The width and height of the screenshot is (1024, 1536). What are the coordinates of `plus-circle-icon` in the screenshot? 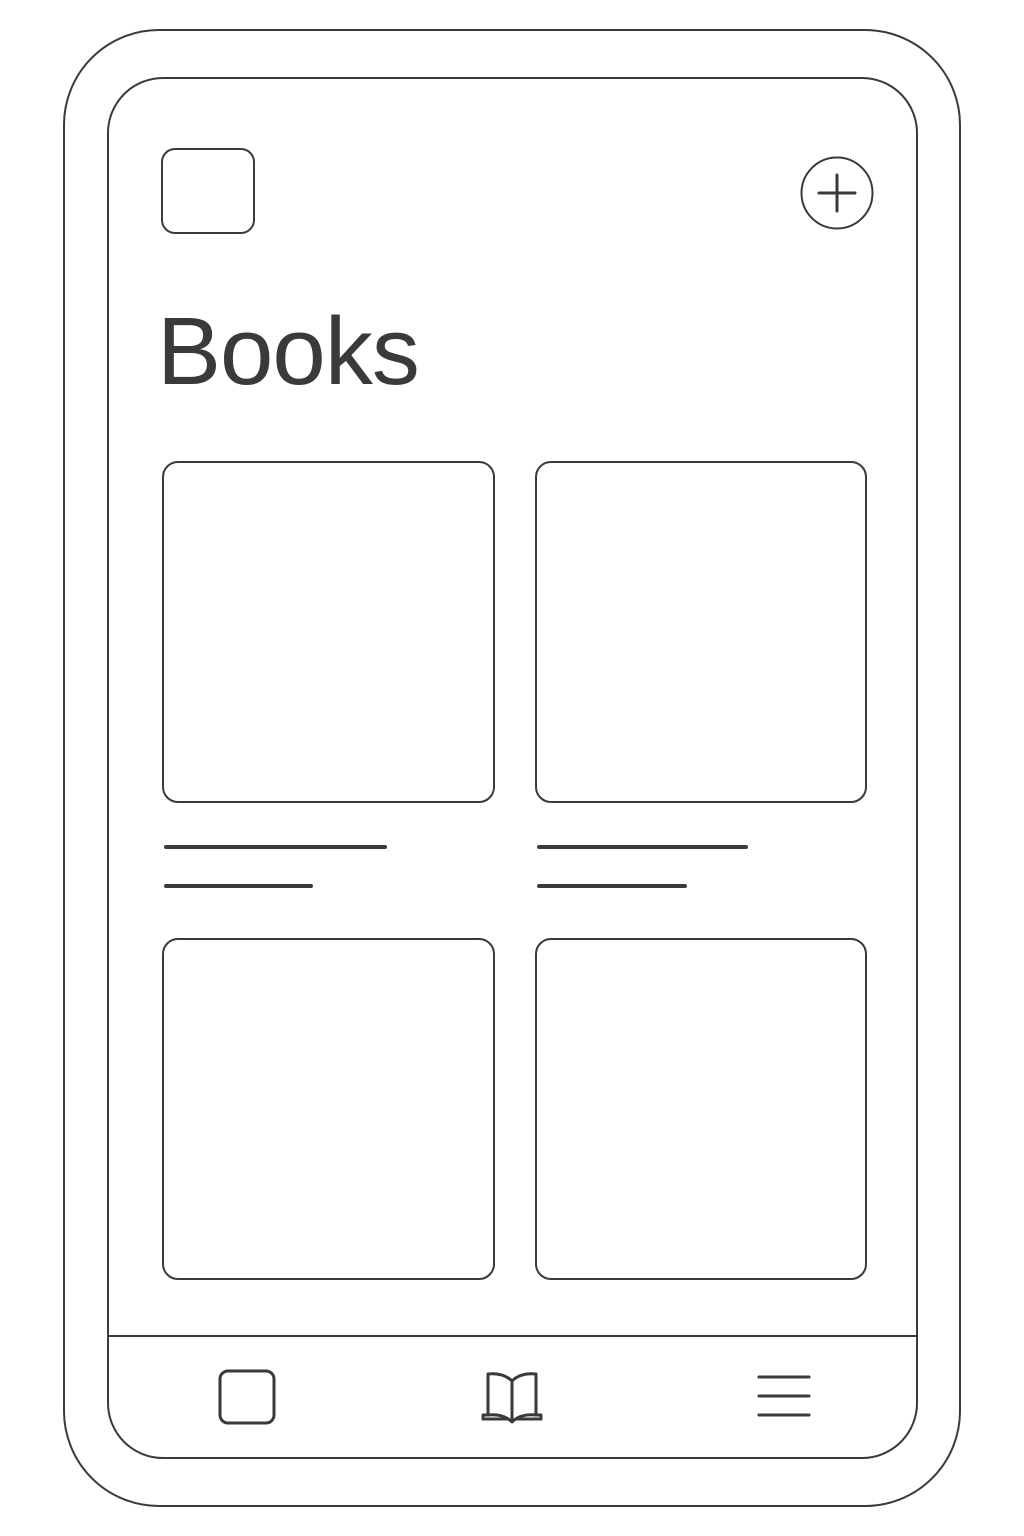 It's located at (837, 193).